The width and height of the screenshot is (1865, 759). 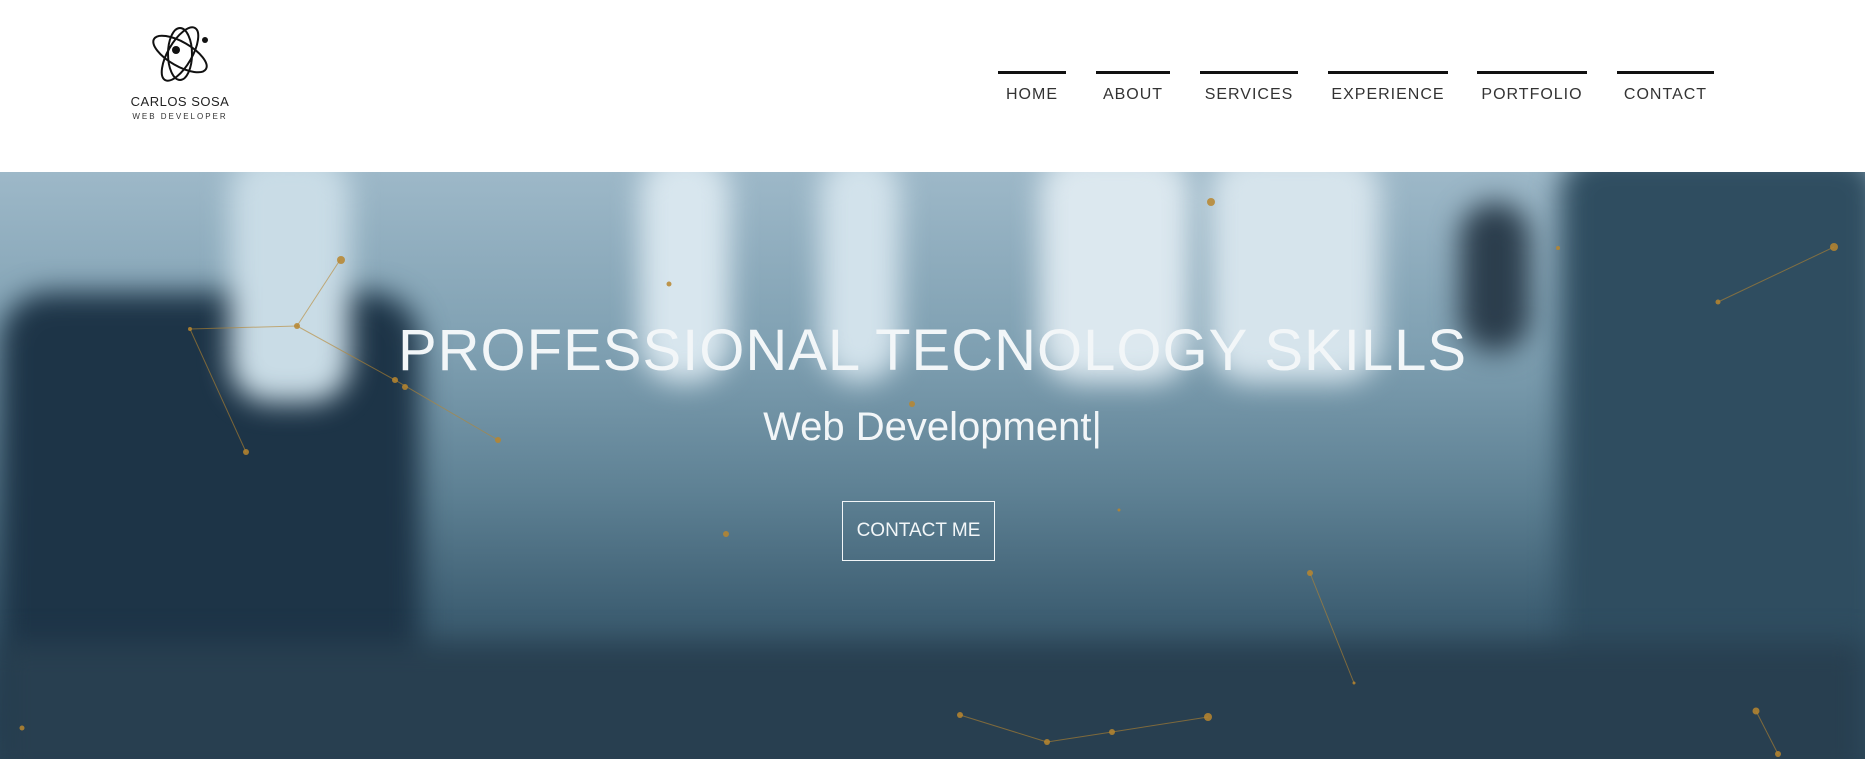 I want to click on nav-item-about: ABOUT, so click(x=1133, y=91).